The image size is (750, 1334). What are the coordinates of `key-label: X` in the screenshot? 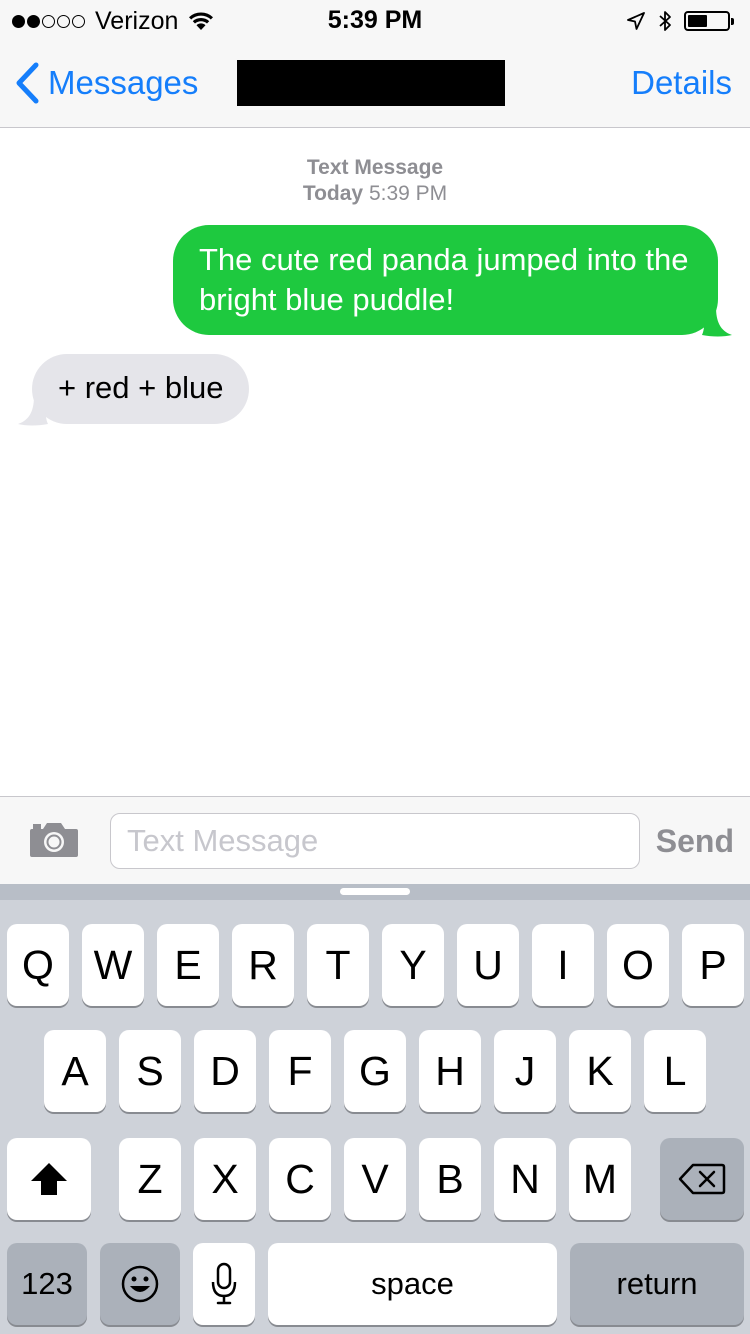 It's located at (225, 1178).